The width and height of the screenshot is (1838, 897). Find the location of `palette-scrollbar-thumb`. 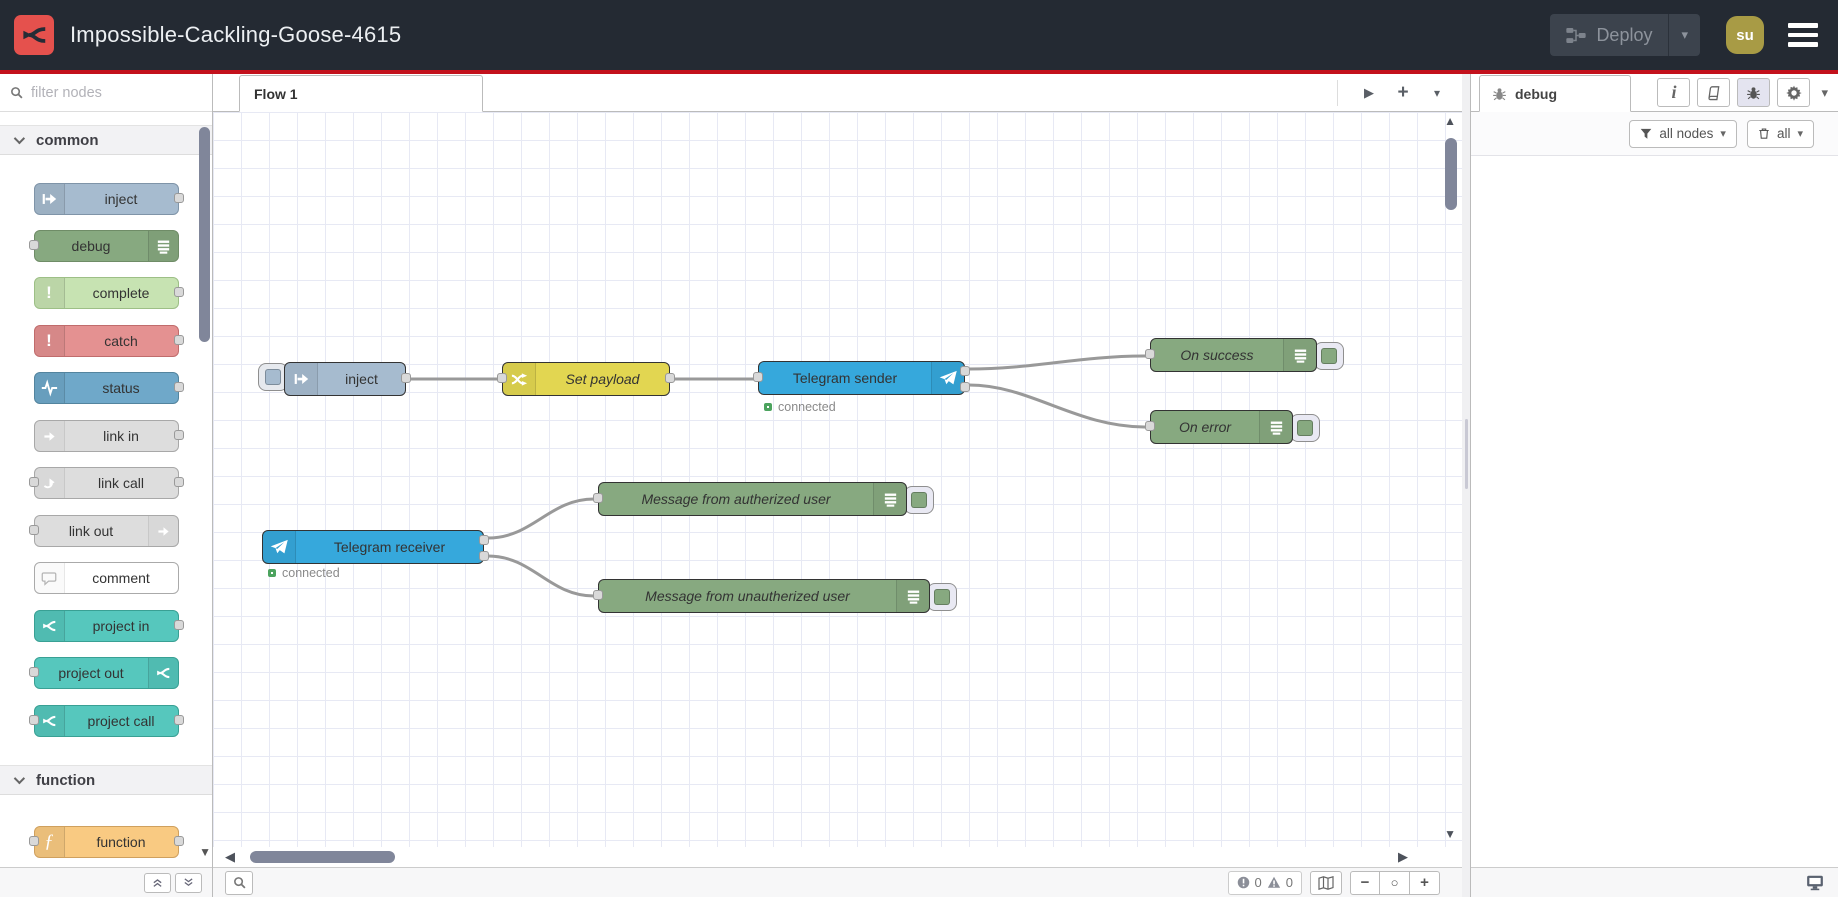

palette-scrollbar-thumb is located at coordinates (204, 234).